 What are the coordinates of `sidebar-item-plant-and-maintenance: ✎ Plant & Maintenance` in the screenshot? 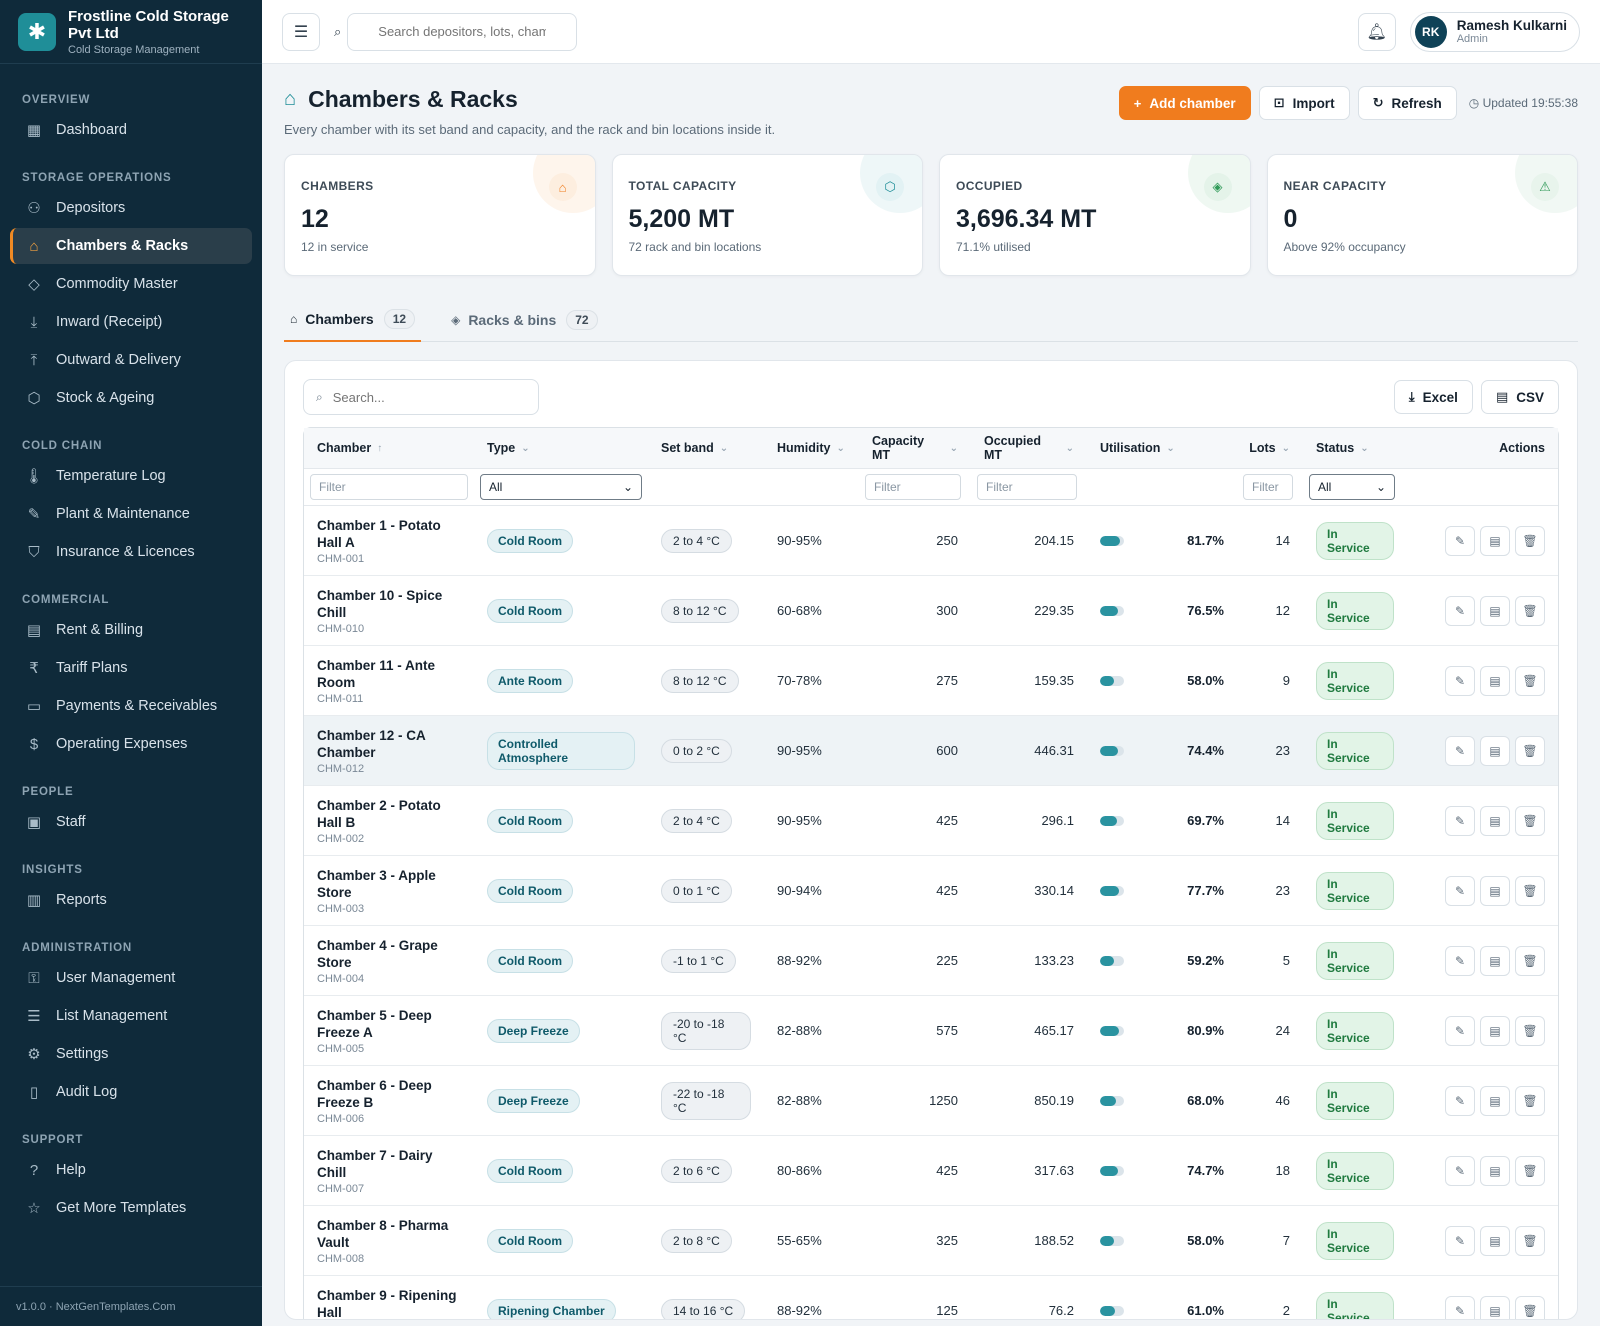 It's located at (131, 514).